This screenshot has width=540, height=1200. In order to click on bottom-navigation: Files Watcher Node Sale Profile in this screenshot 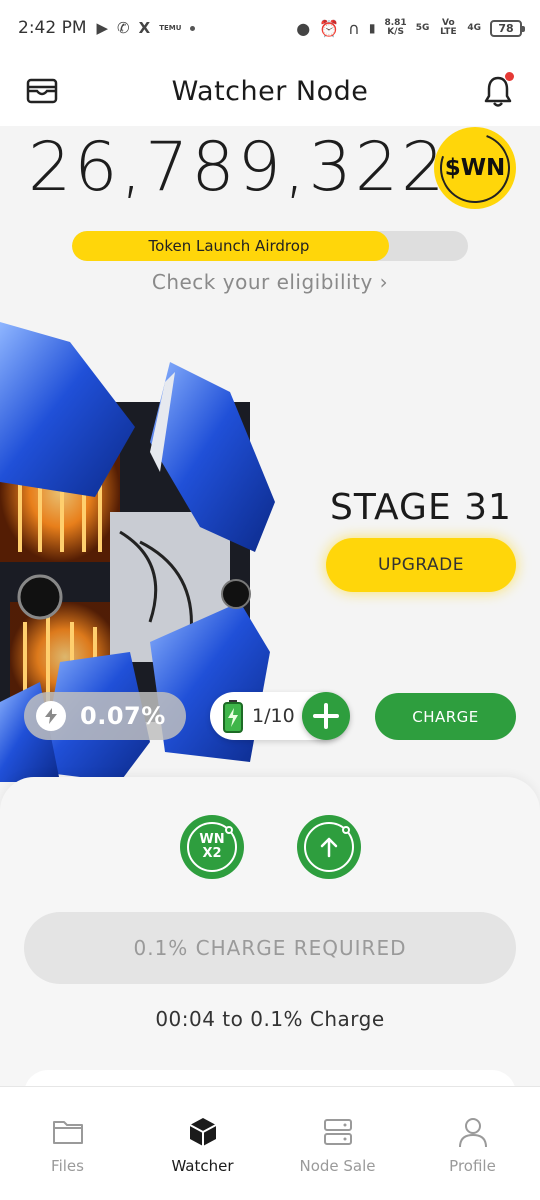, I will do `click(270, 1143)`.